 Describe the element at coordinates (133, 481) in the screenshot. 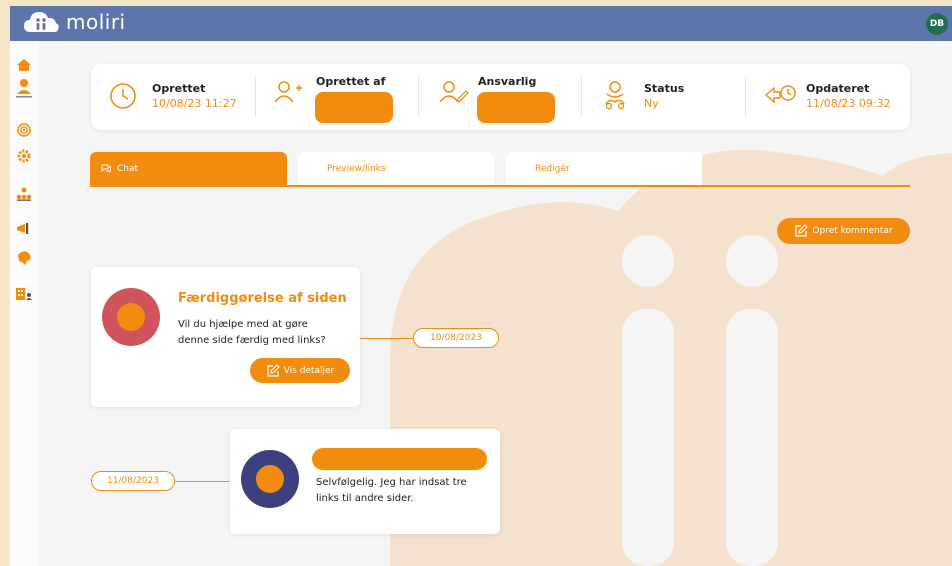

I see `message-date: 11/08/2023` at that location.